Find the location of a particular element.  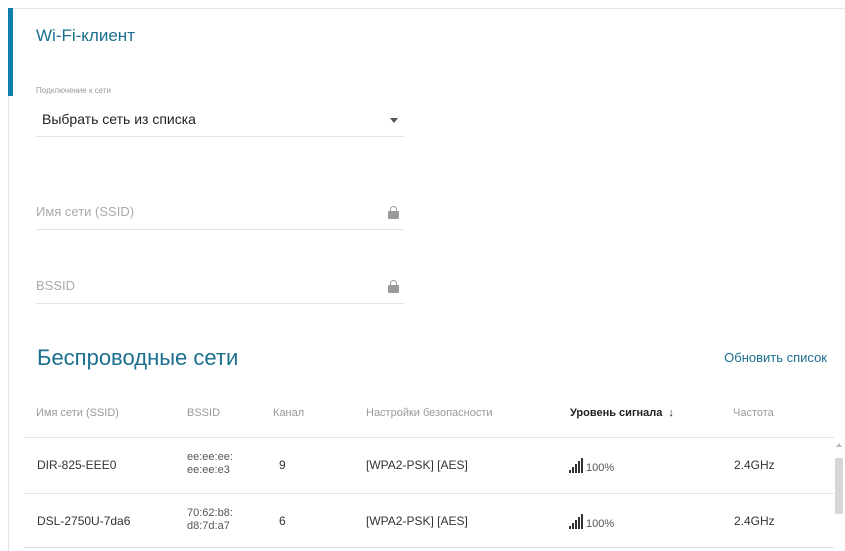

section-accent-bar is located at coordinates (10, 52).